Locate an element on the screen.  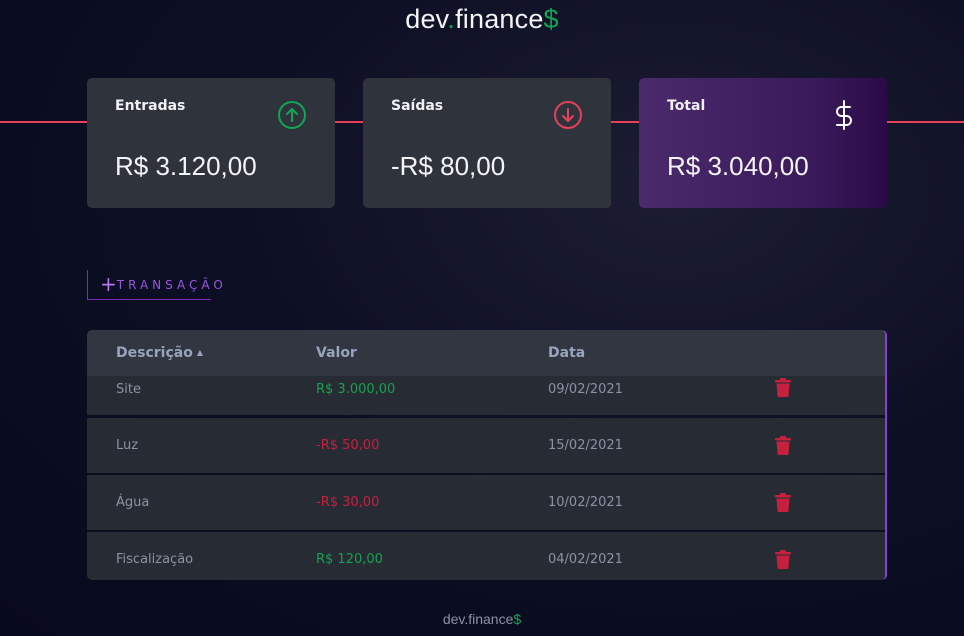
expense-card-value: -R$ 80,00 is located at coordinates (448, 166).